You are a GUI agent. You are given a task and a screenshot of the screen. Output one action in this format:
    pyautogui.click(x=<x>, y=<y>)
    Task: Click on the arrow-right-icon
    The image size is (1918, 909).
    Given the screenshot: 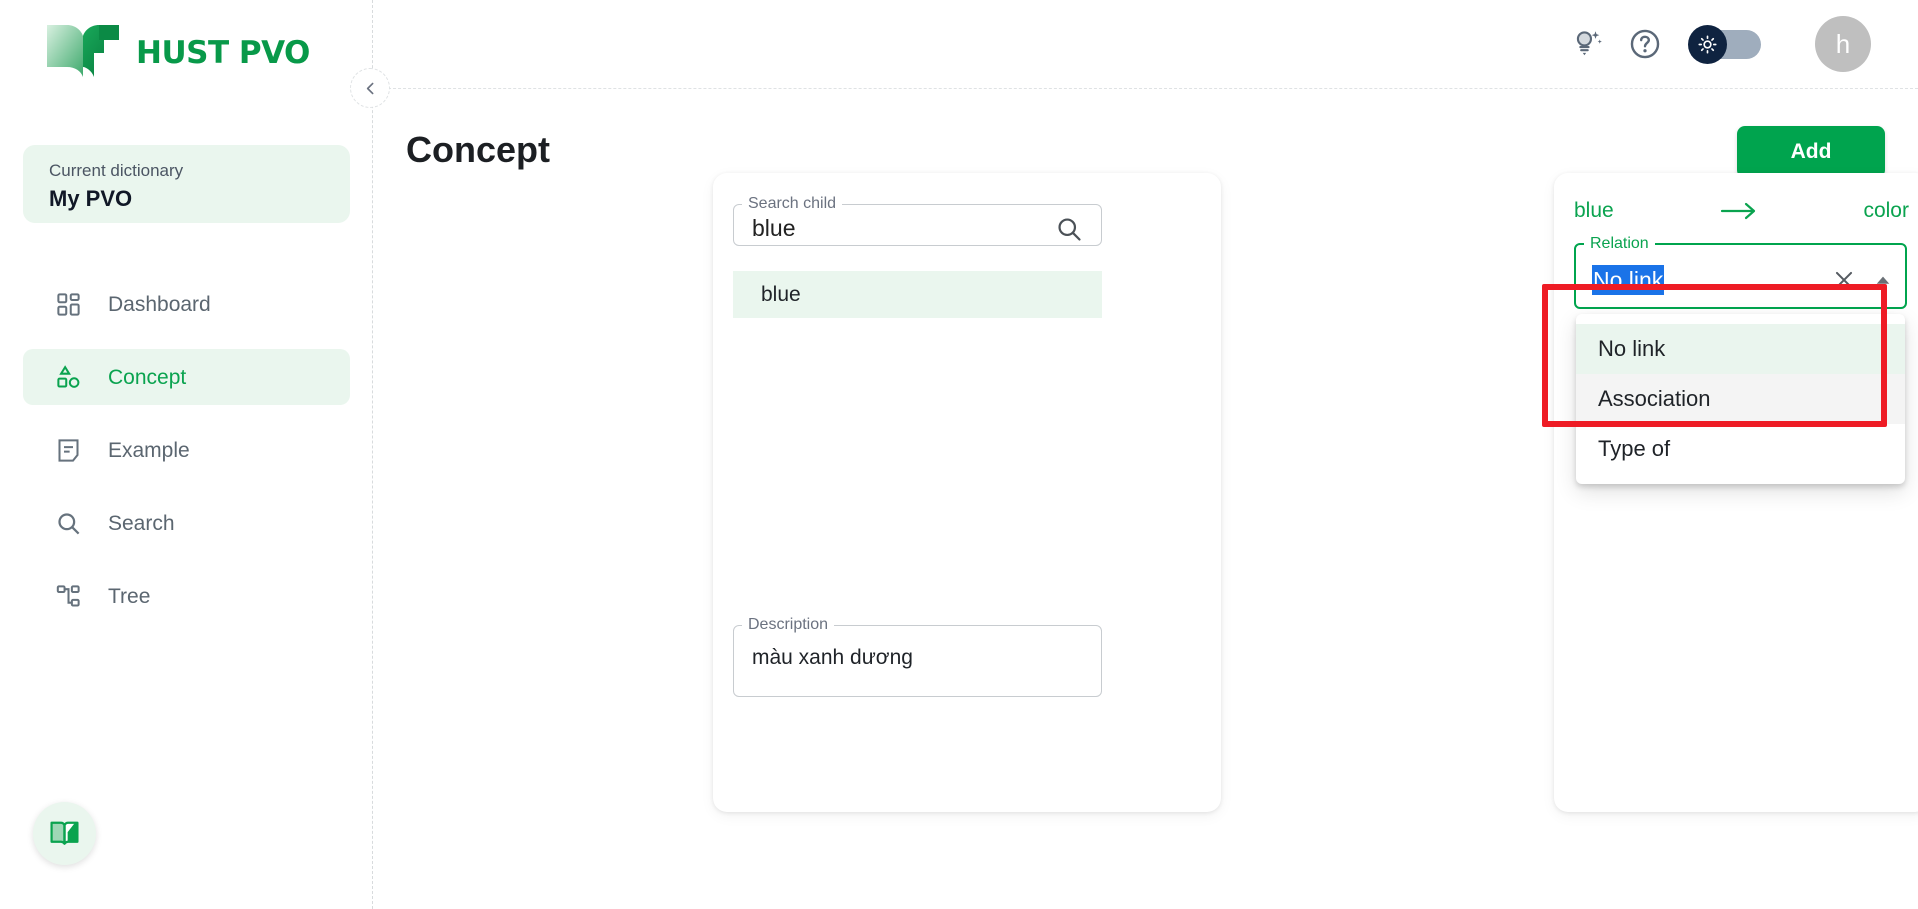 What is the action you would take?
    pyautogui.click(x=1737, y=211)
    